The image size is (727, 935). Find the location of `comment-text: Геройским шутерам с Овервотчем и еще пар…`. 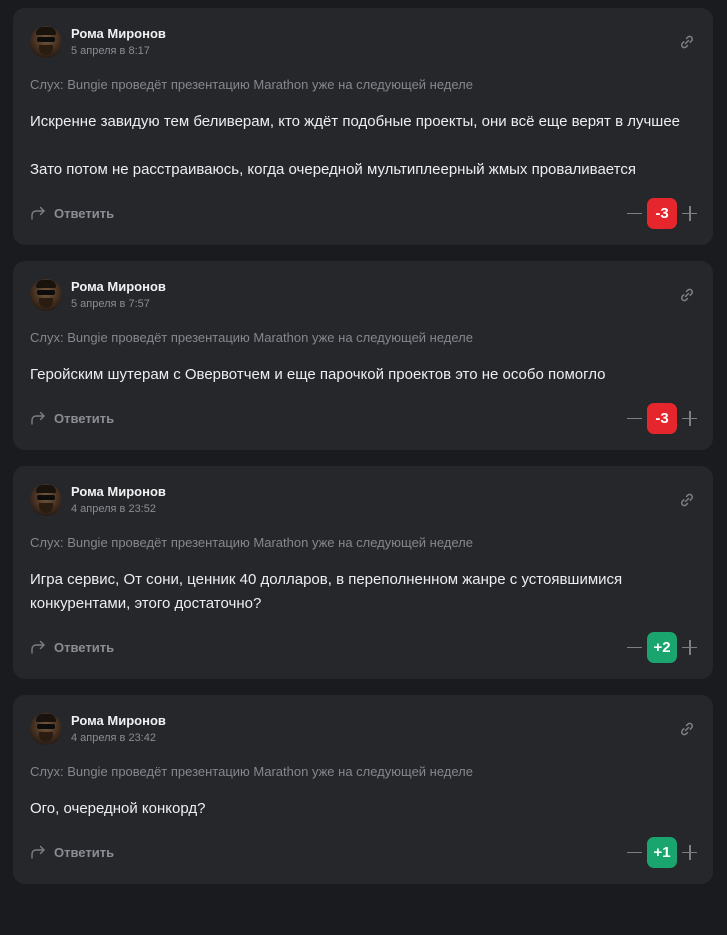

comment-text: Геройским шутерам с Овервотчем и еще пар… is located at coordinates (363, 375).